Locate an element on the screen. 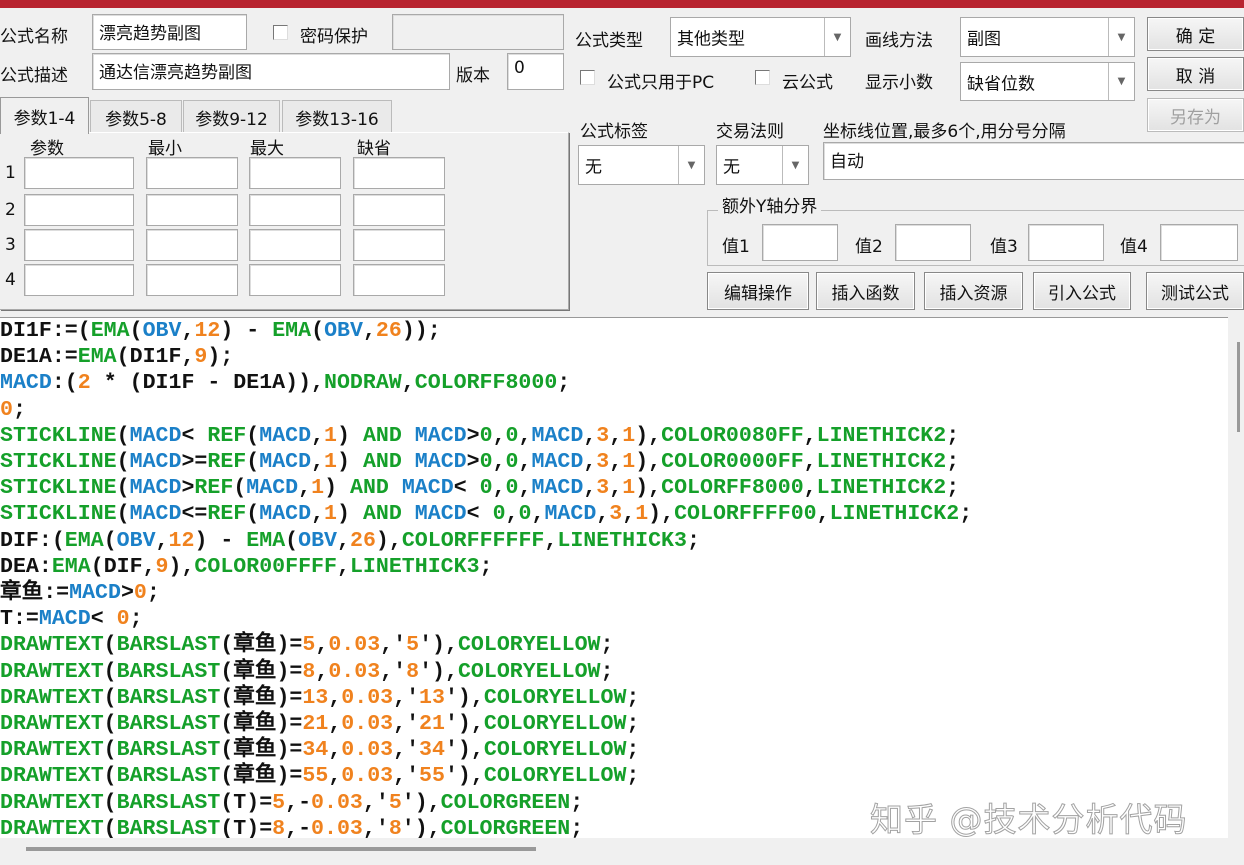 The height and width of the screenshot is (865, 1244). y-value-3-input is located at coordinates (1066, 242).